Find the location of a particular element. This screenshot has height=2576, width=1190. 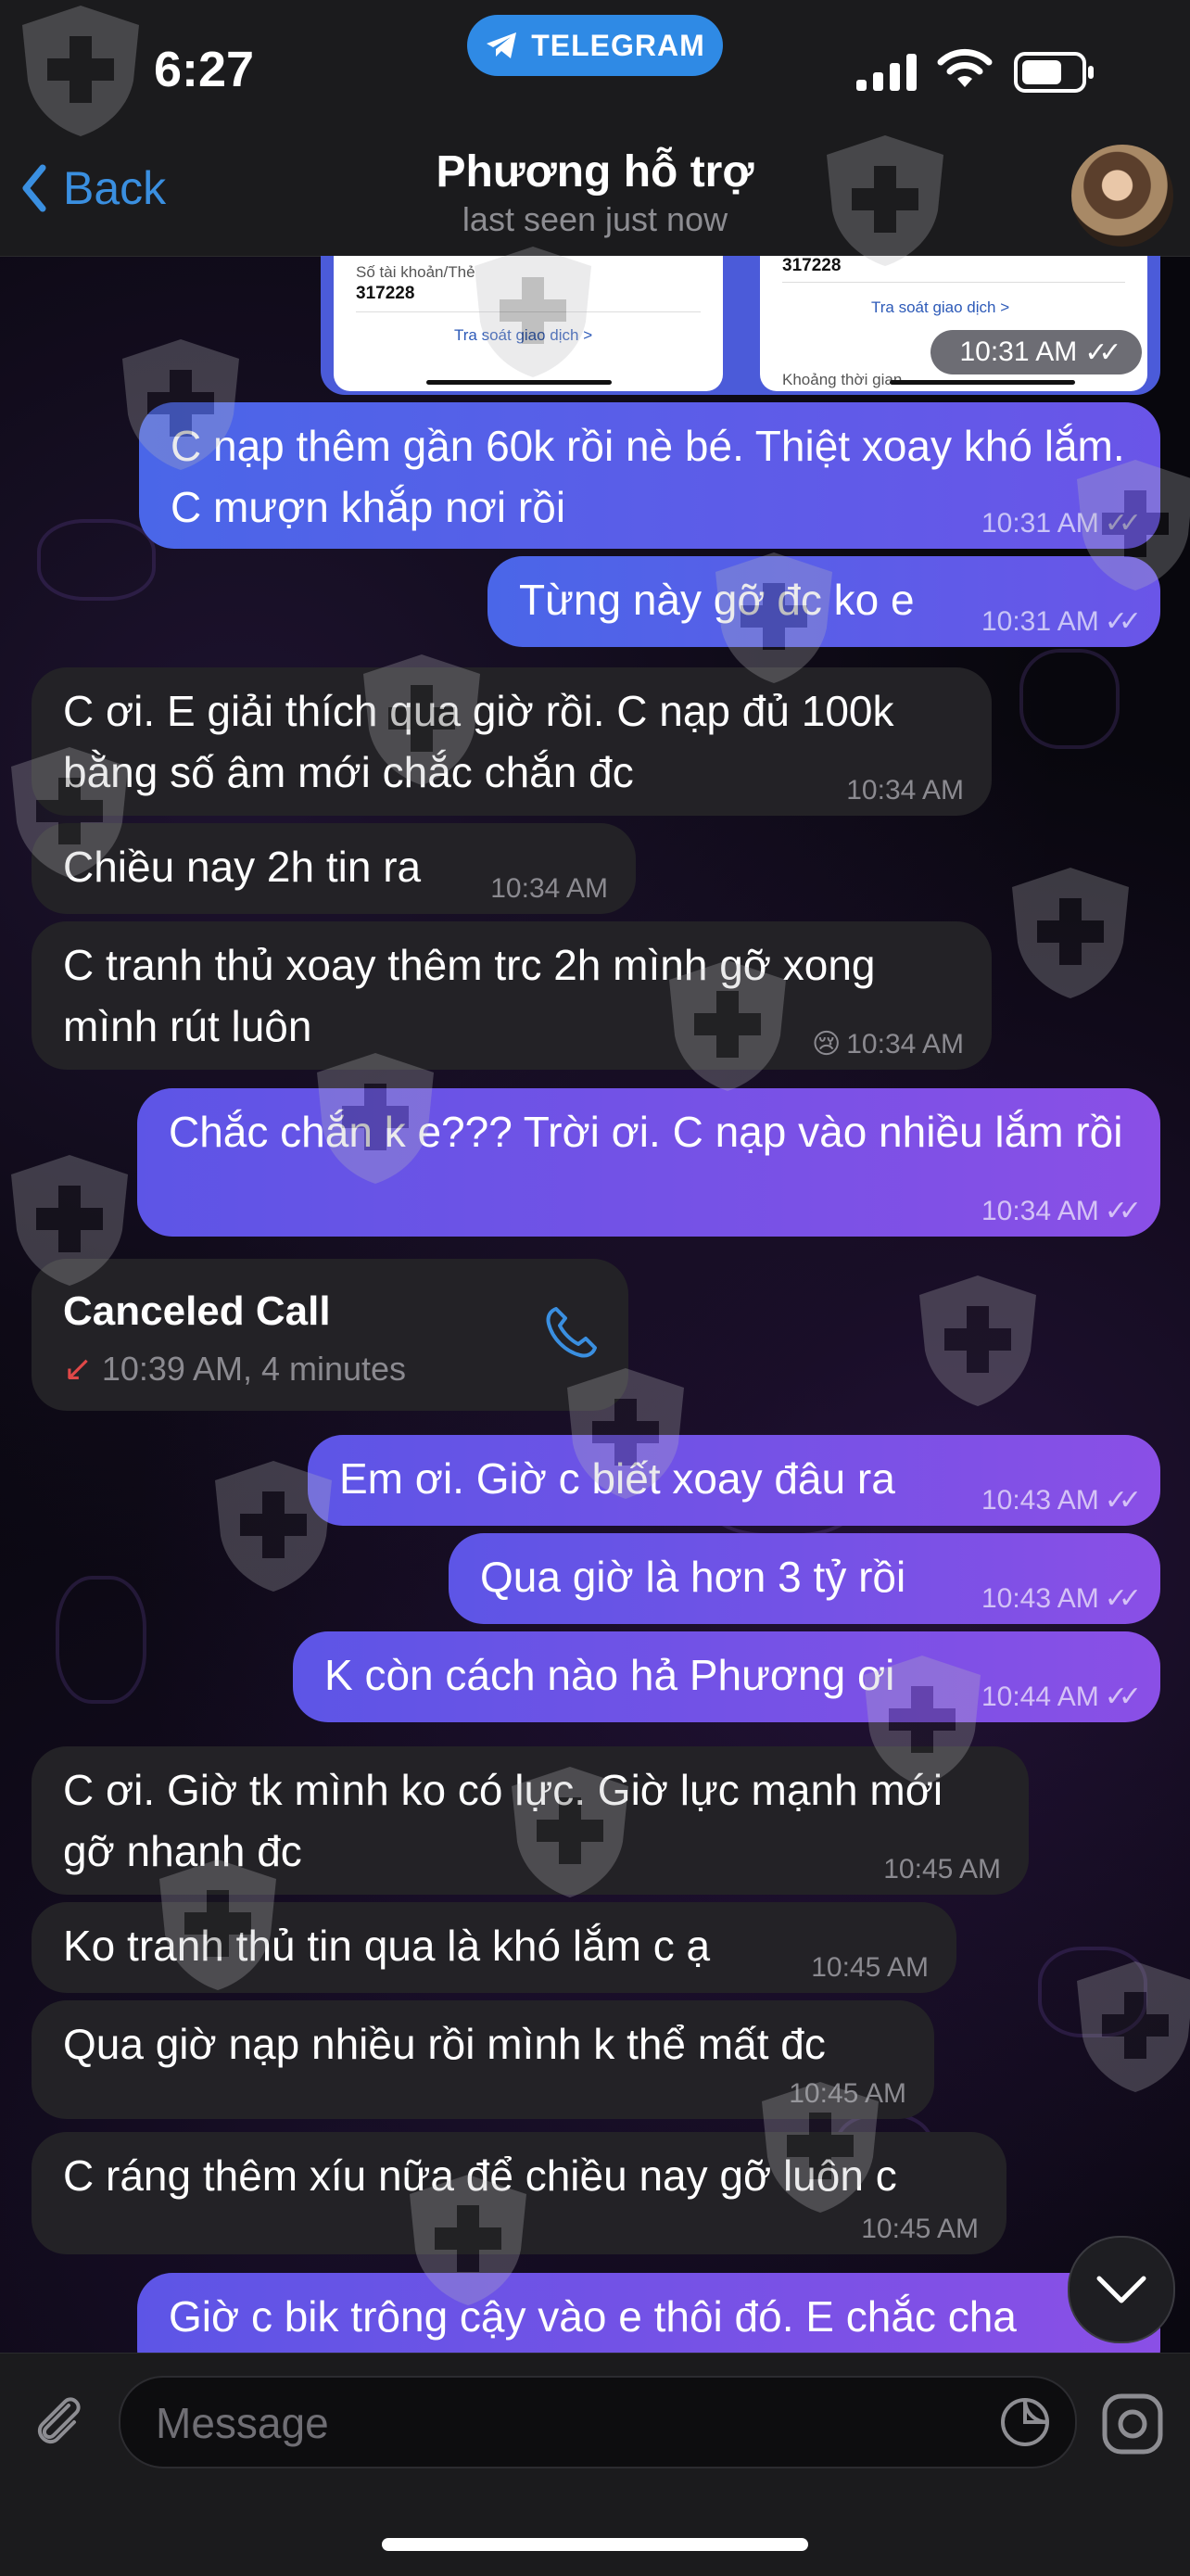

battery-icon is located at coordinates (1054, 72).